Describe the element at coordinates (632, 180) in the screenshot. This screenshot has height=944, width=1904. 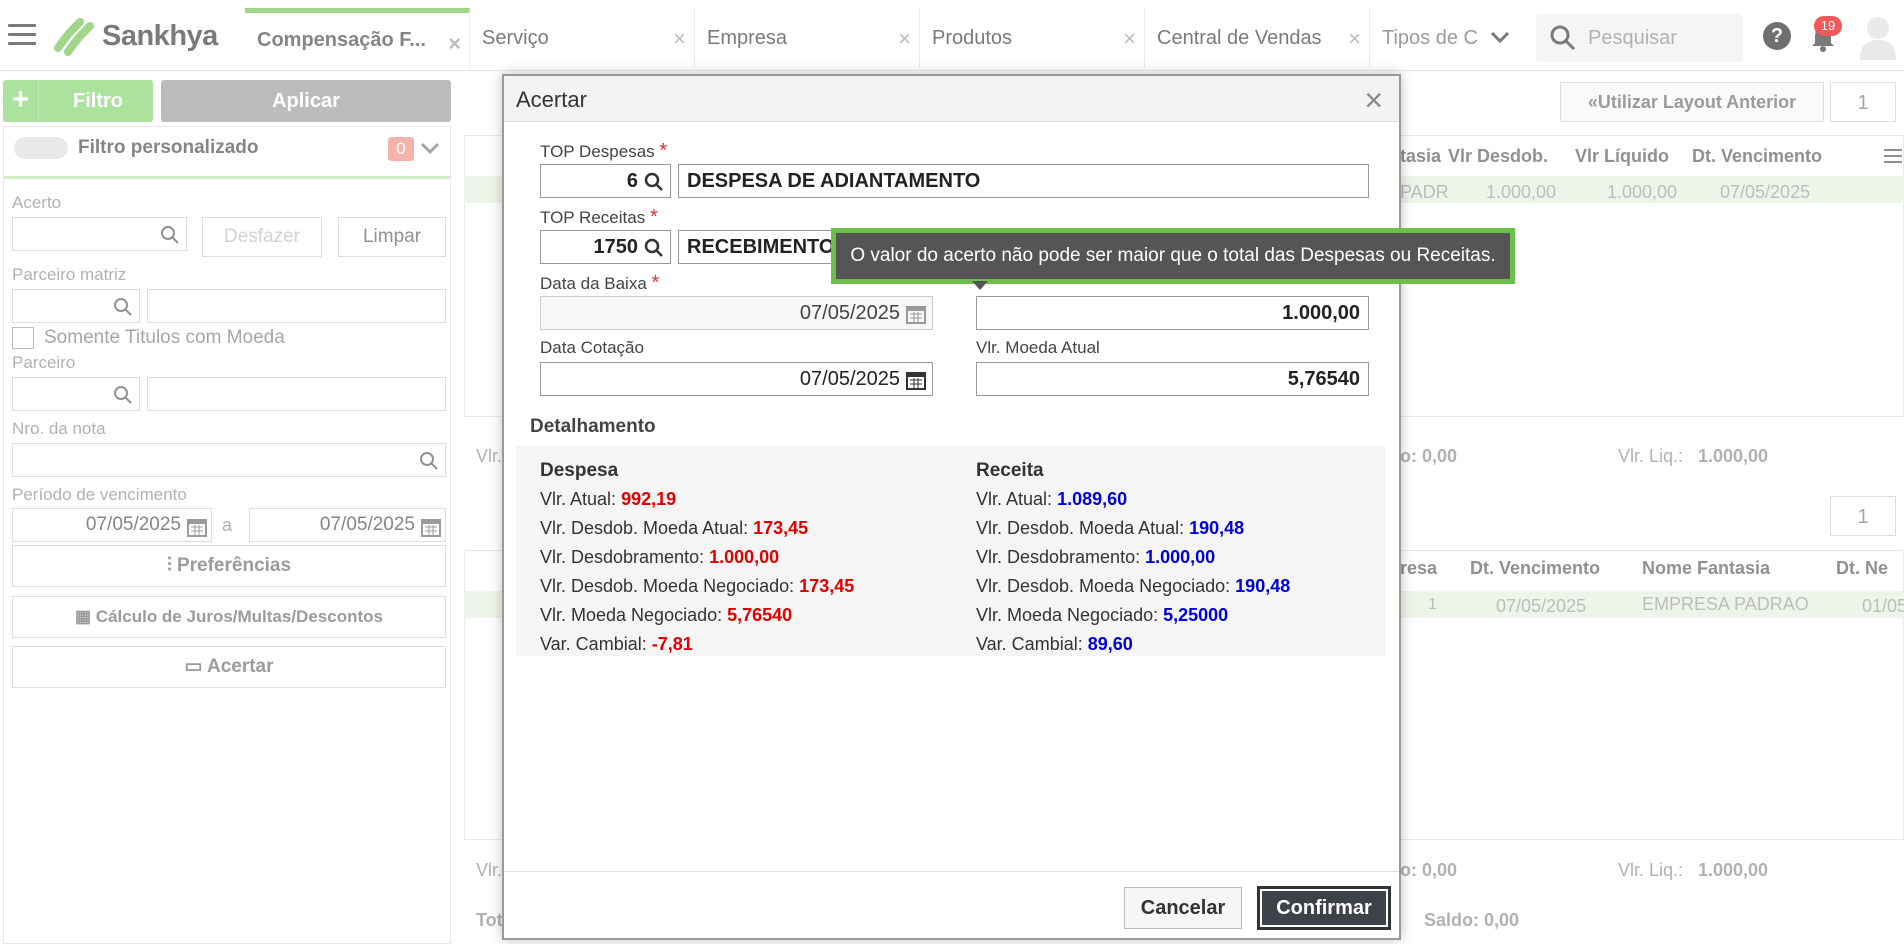
I see `top-despesas-code: 6` at that location.